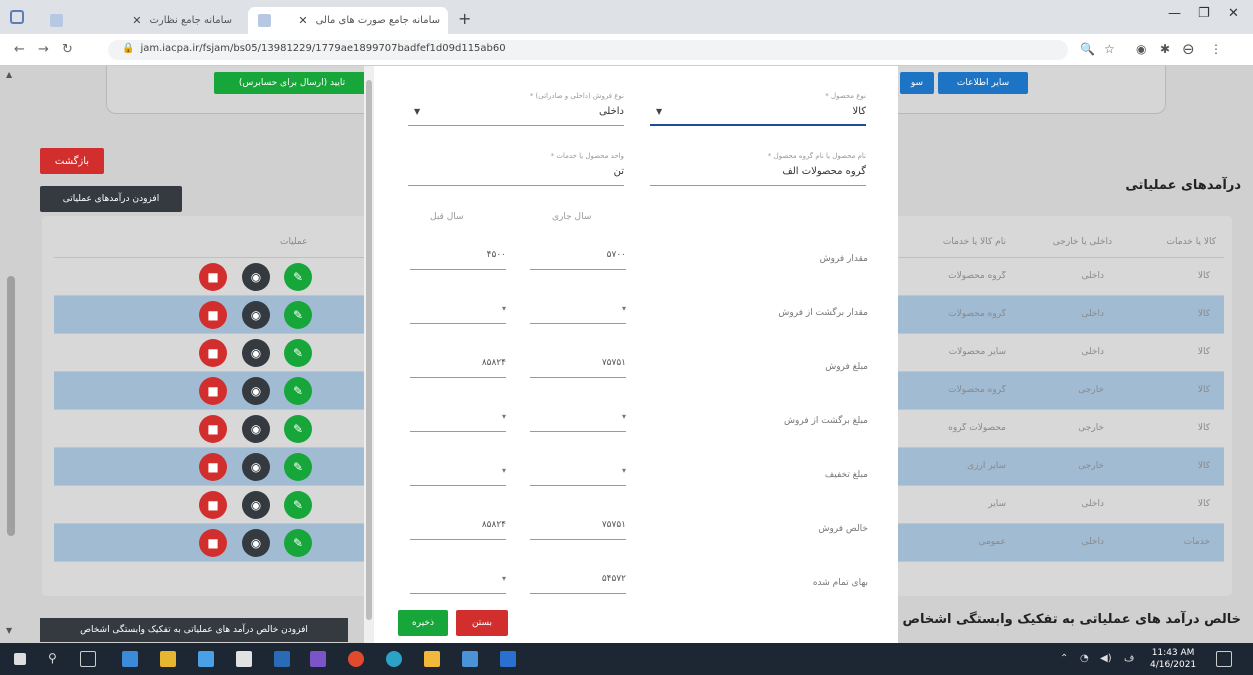  I want to click on file-explorer-icon, so click(168, 659).